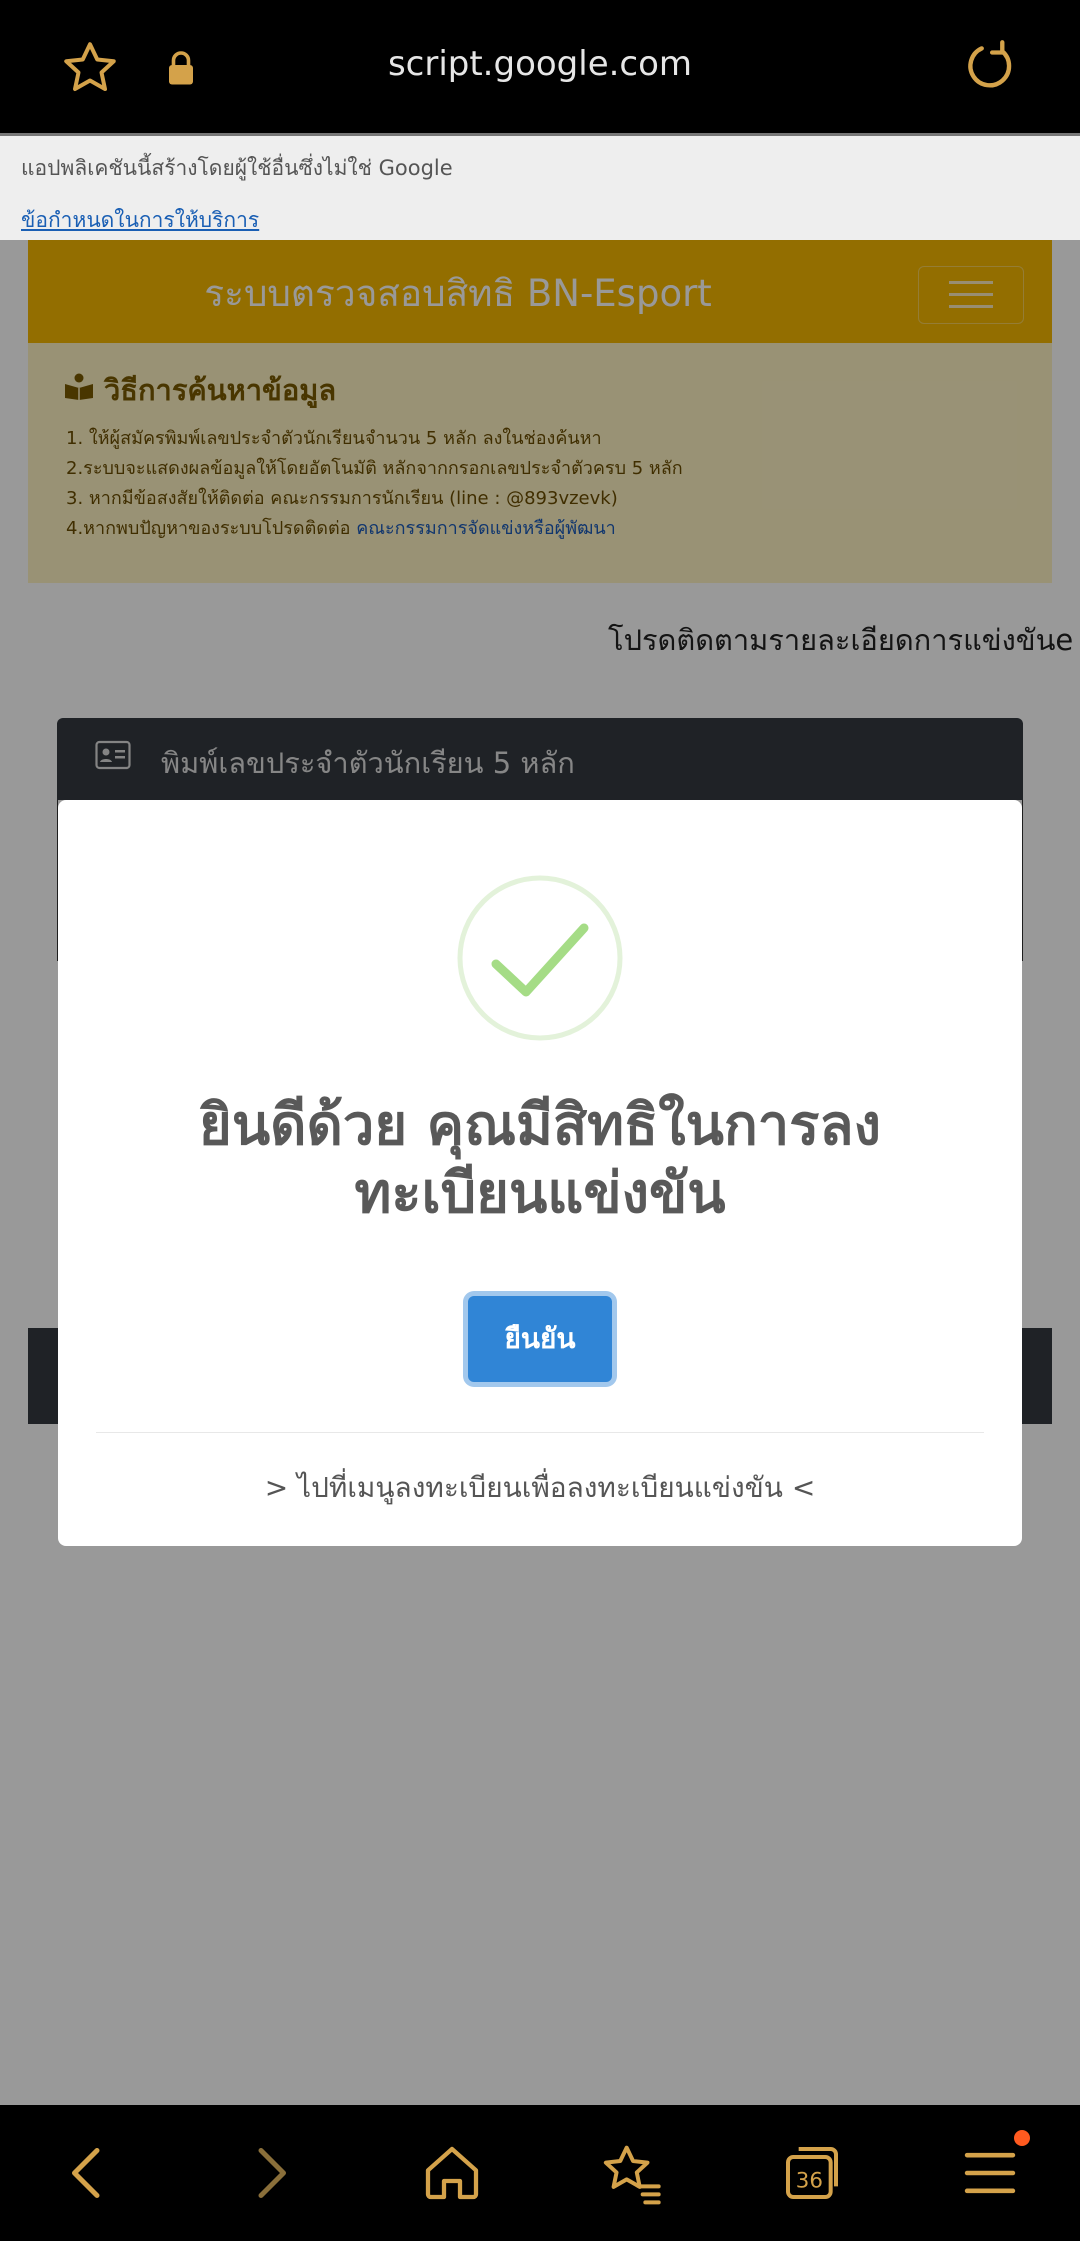  What do you see at coordinates (540, 1432) in the screenshot?
I see `footer-divider` at bounding box center [540, 1432].